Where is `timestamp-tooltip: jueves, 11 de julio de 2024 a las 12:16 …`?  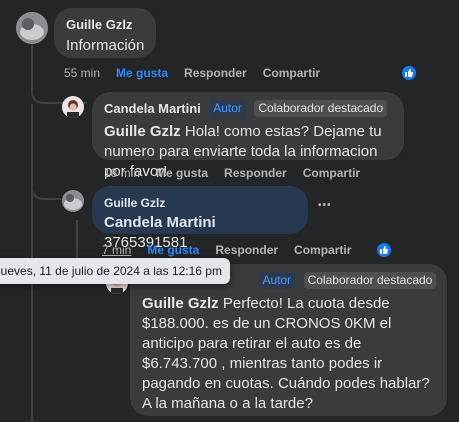
timestamp-tooltip: jueves, 11 de julio de 2024 a las 12:16 … is located at coordinates (115, 271).